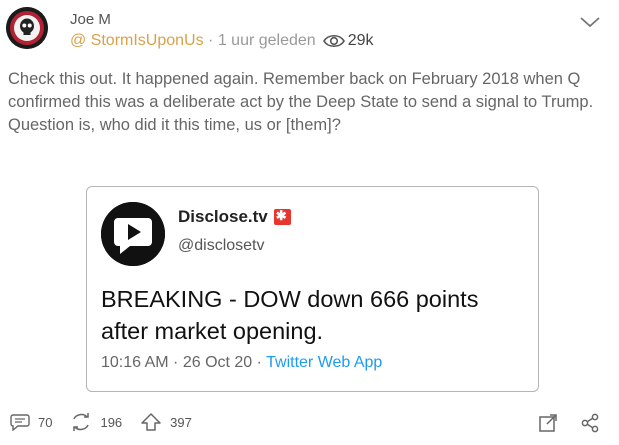  What do you see at coordinates (166, 422) in the screenshot?
I see `upvote-button: 397` at bounding box center [166, 422].